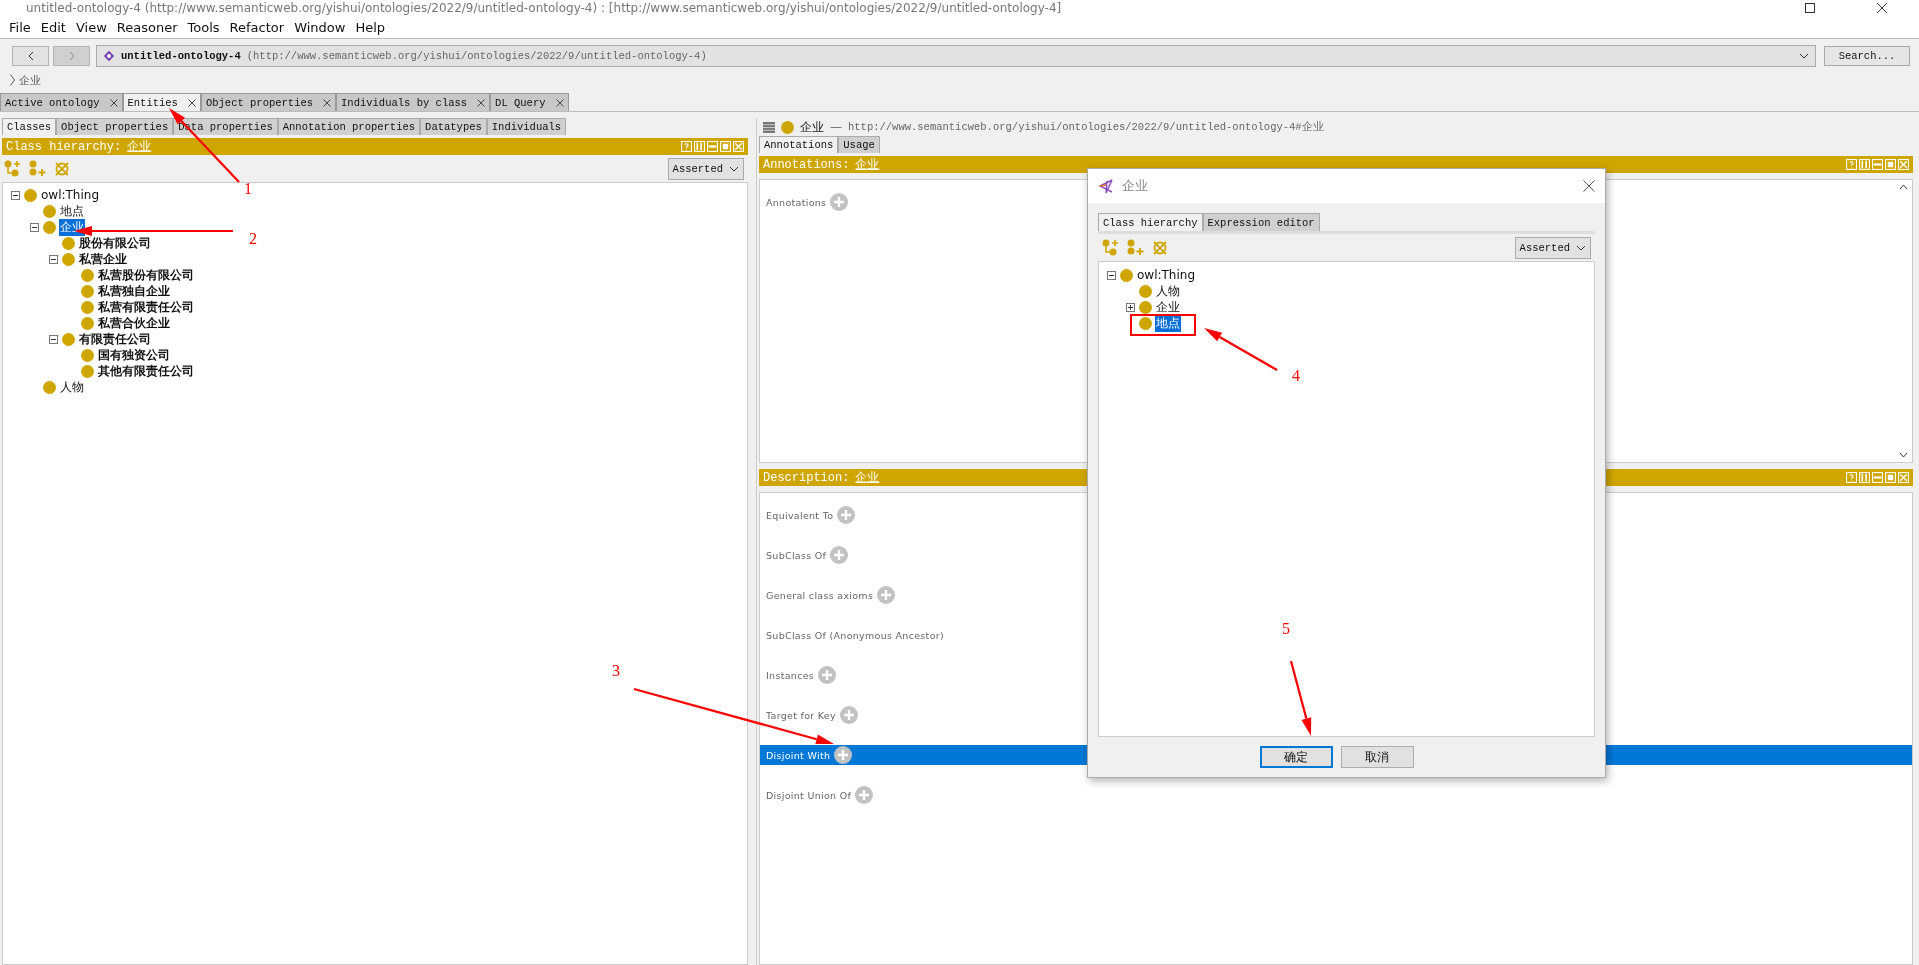 The height and width of the screenshot is (965, 1919). What do you see at coordinates (1086, 127) in the screenshot?
I see `entity-iri: http://www.semanticweb.org/yishui/ontologies/2022/9/untitled-ontology-4#企业` at bounding box center [1086, 127].